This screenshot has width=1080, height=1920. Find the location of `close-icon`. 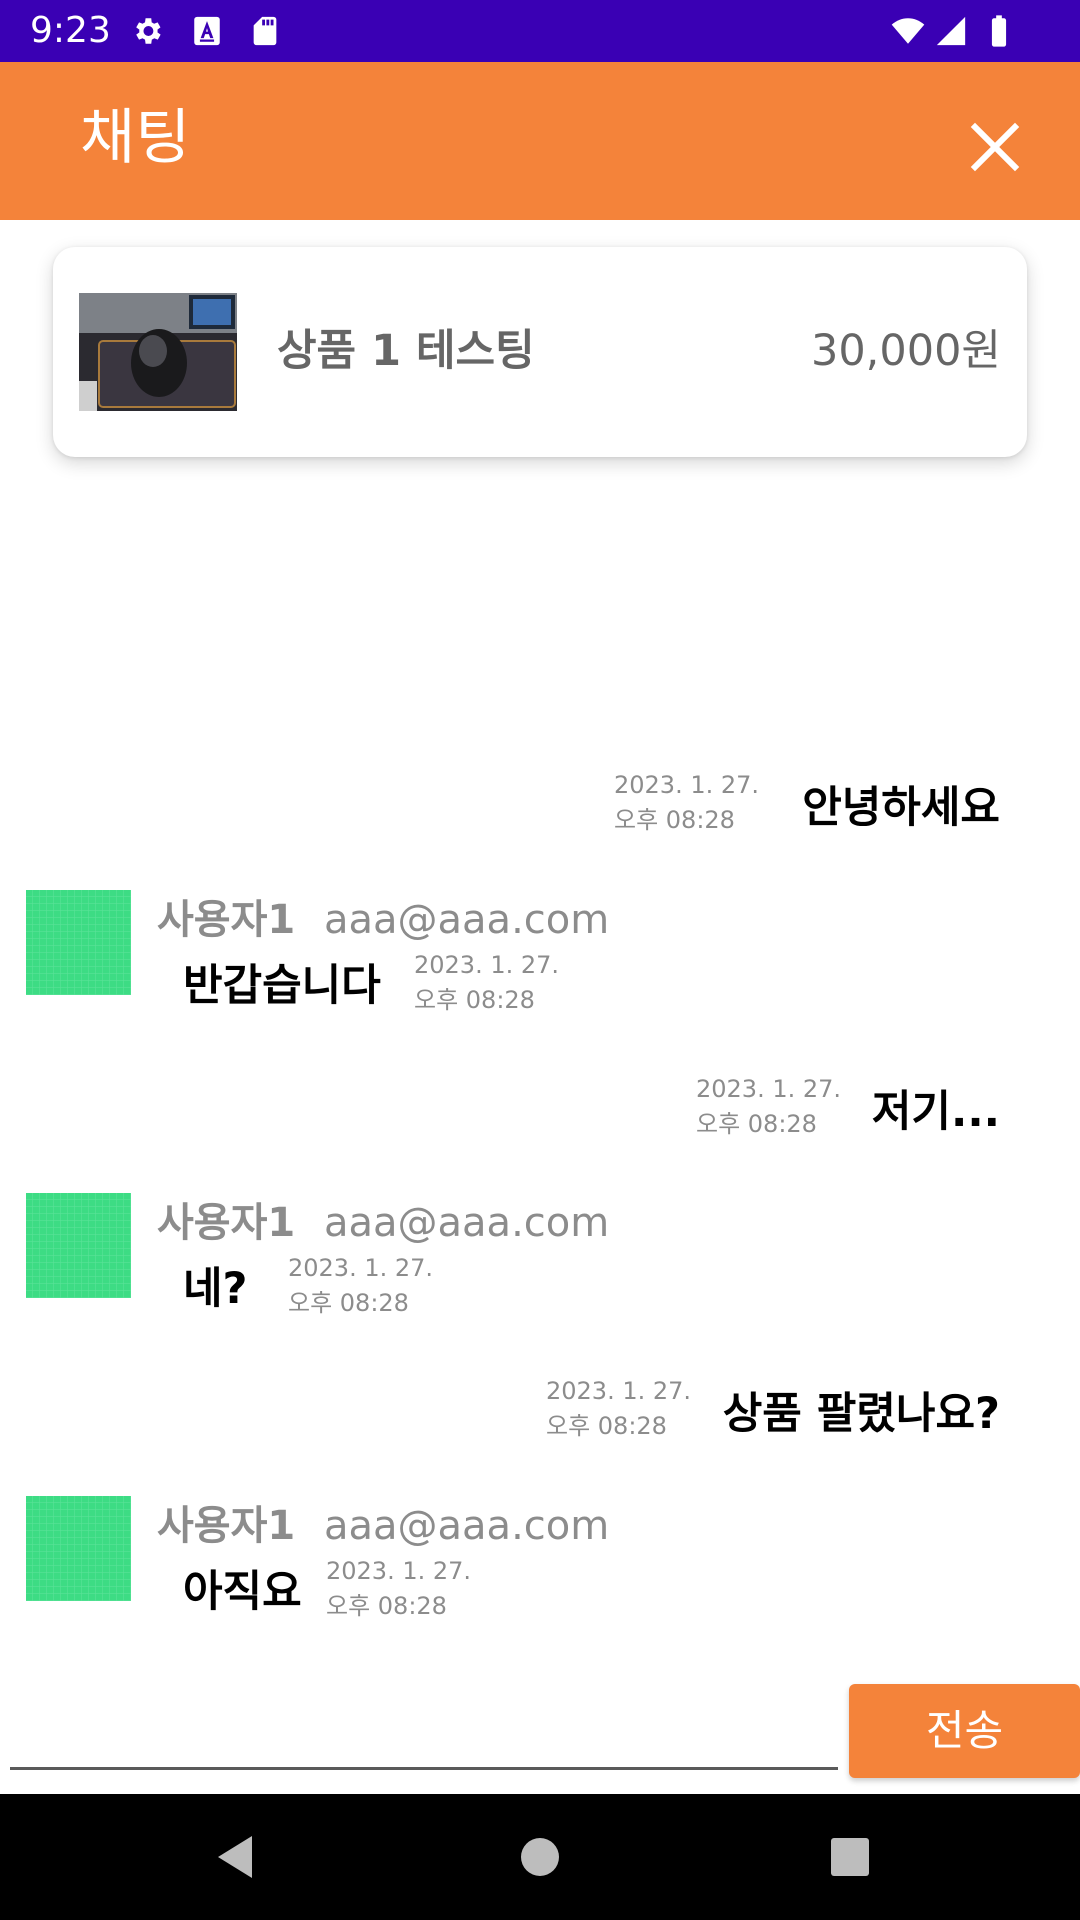

close-icon is located at coordinates (995, 147).